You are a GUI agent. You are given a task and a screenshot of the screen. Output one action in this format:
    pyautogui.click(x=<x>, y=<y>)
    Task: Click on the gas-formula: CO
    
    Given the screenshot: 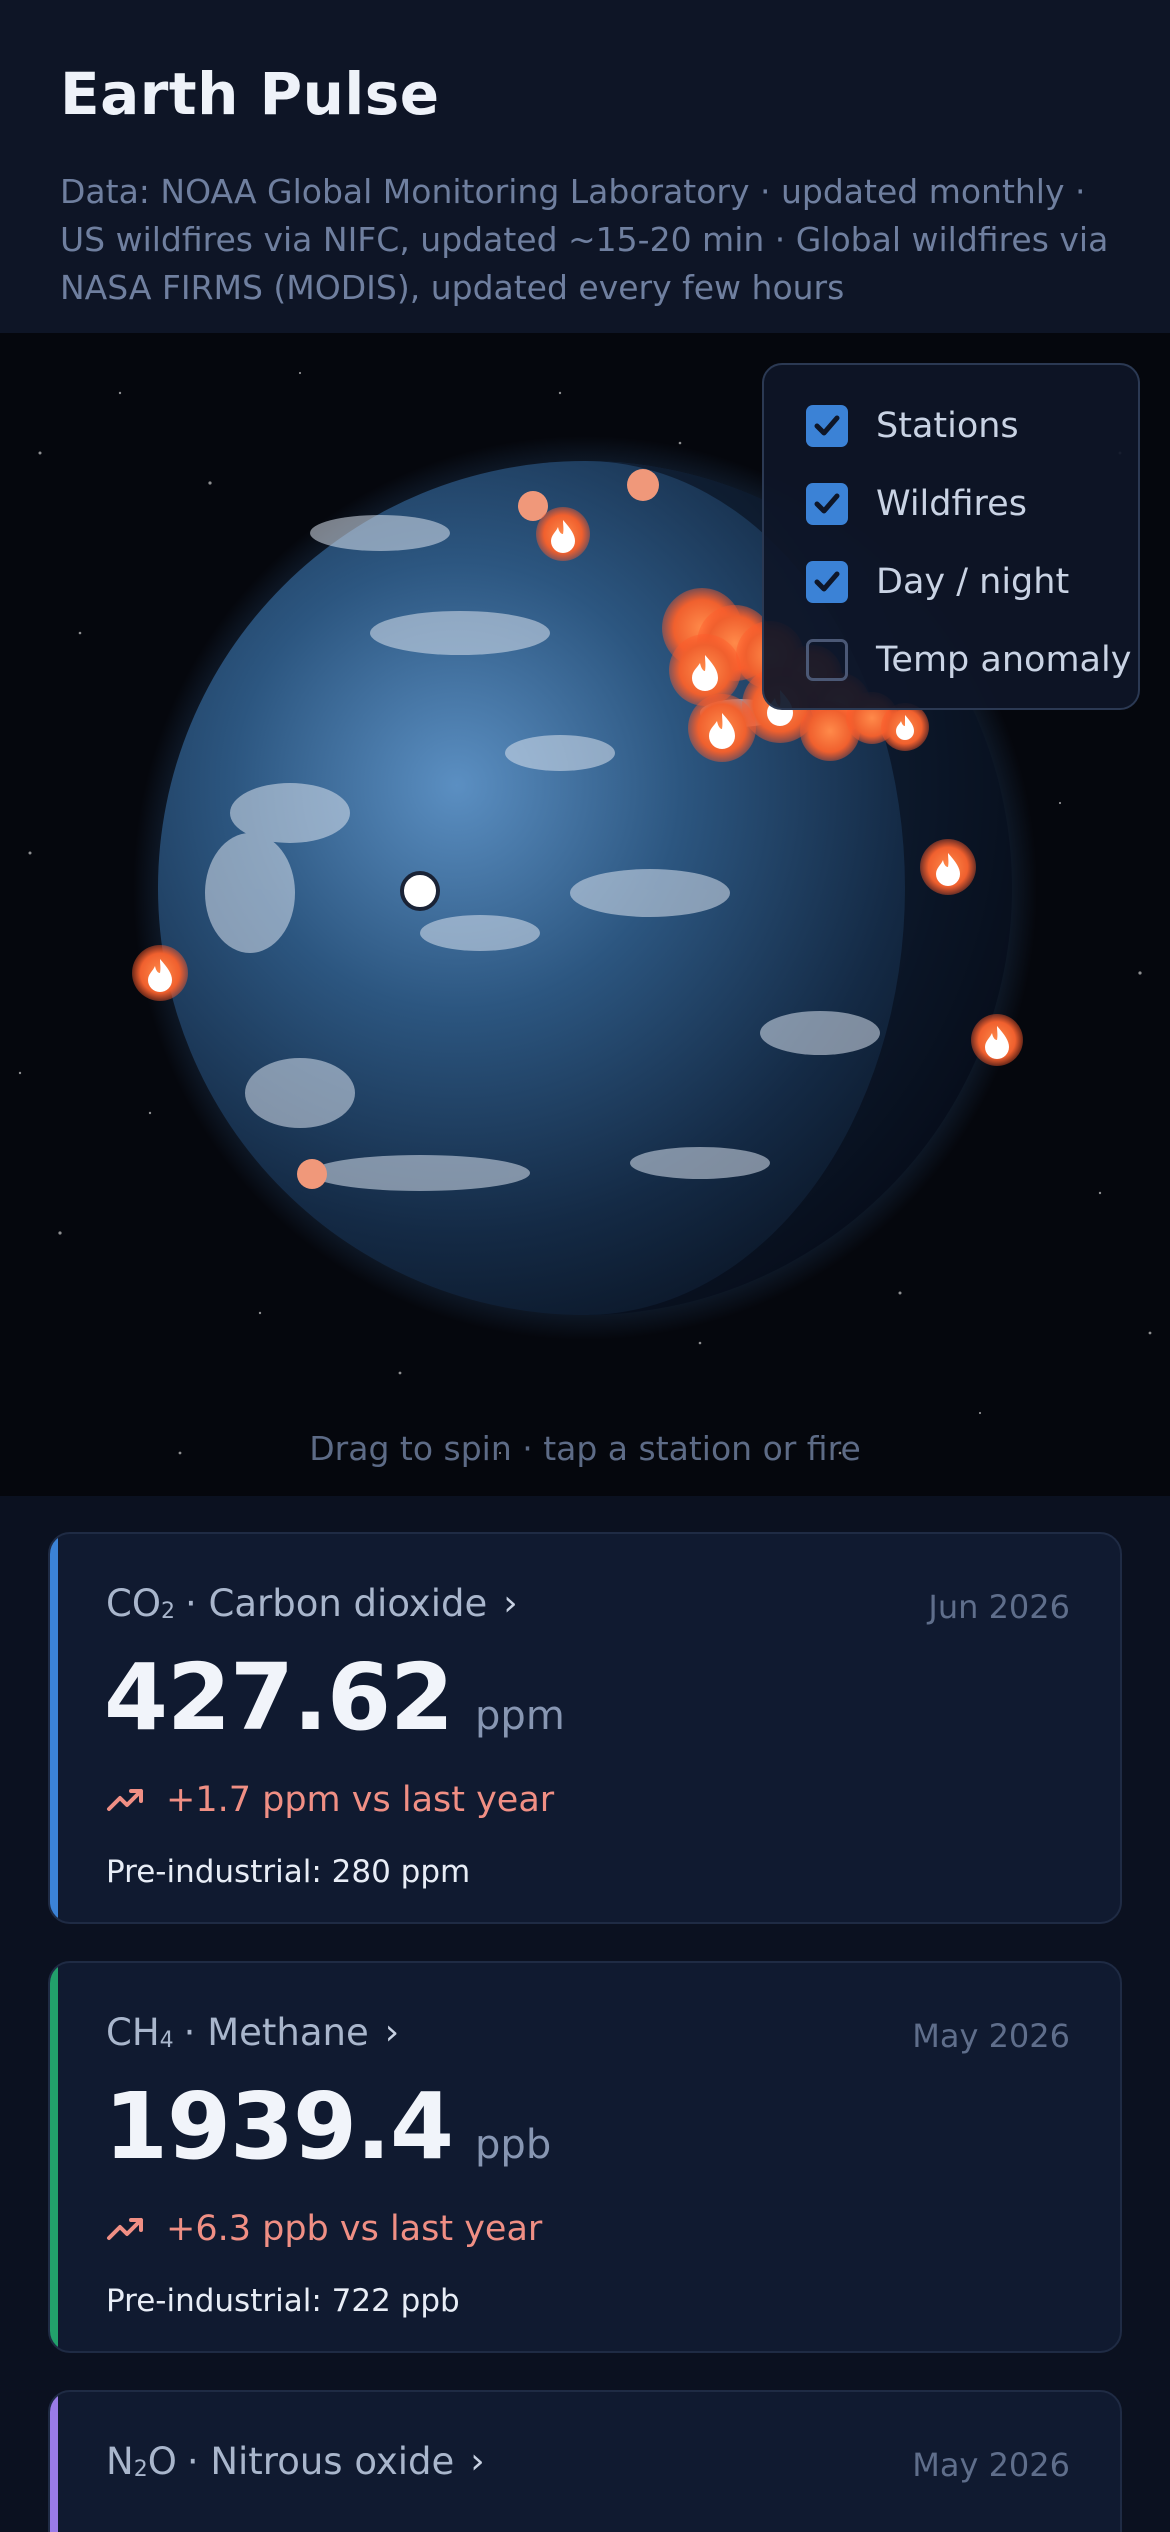 What is the action you would take?
    pyautogui.click(x=133, y=1603)
    